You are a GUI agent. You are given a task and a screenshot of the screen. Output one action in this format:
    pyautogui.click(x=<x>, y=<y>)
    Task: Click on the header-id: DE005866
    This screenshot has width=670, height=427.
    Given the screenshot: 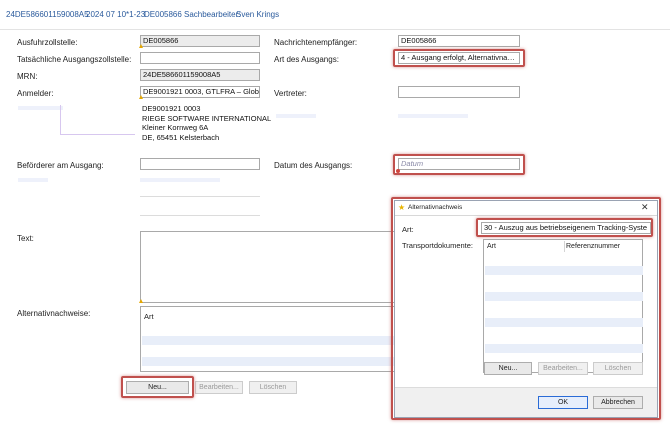 What is the action you would take?
    pyautogui.click(x=163, y=14)
    